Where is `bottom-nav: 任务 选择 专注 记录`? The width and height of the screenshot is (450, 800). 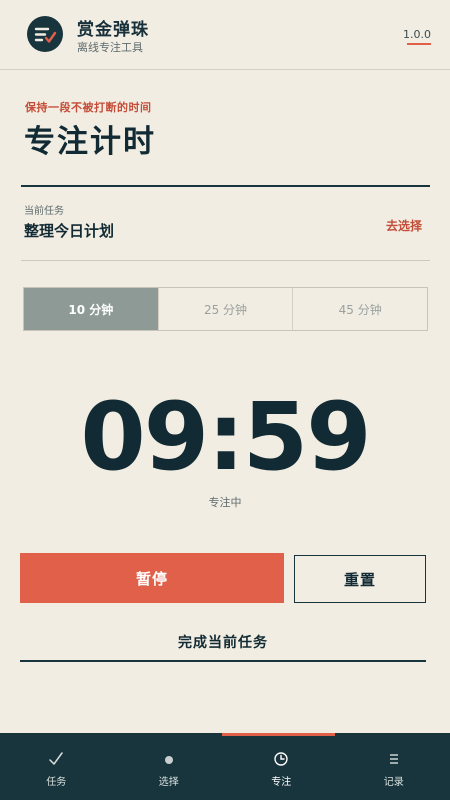
bottom-nav: 任务 选择 专注 记录 is located at coordinates (225, 766).